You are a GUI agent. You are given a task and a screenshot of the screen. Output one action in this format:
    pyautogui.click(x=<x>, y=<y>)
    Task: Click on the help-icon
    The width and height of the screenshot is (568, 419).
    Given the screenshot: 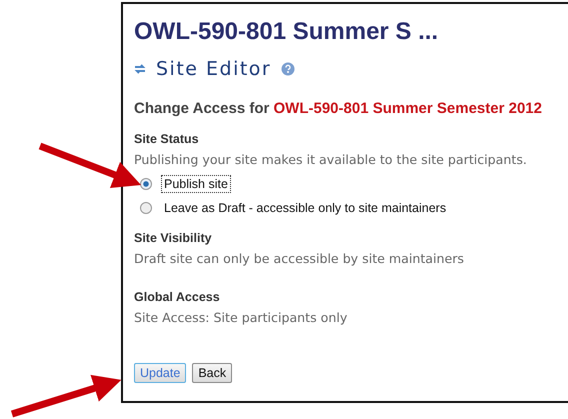 What is the action you would take?
    pyautogui.click(x=288, y=69)
    